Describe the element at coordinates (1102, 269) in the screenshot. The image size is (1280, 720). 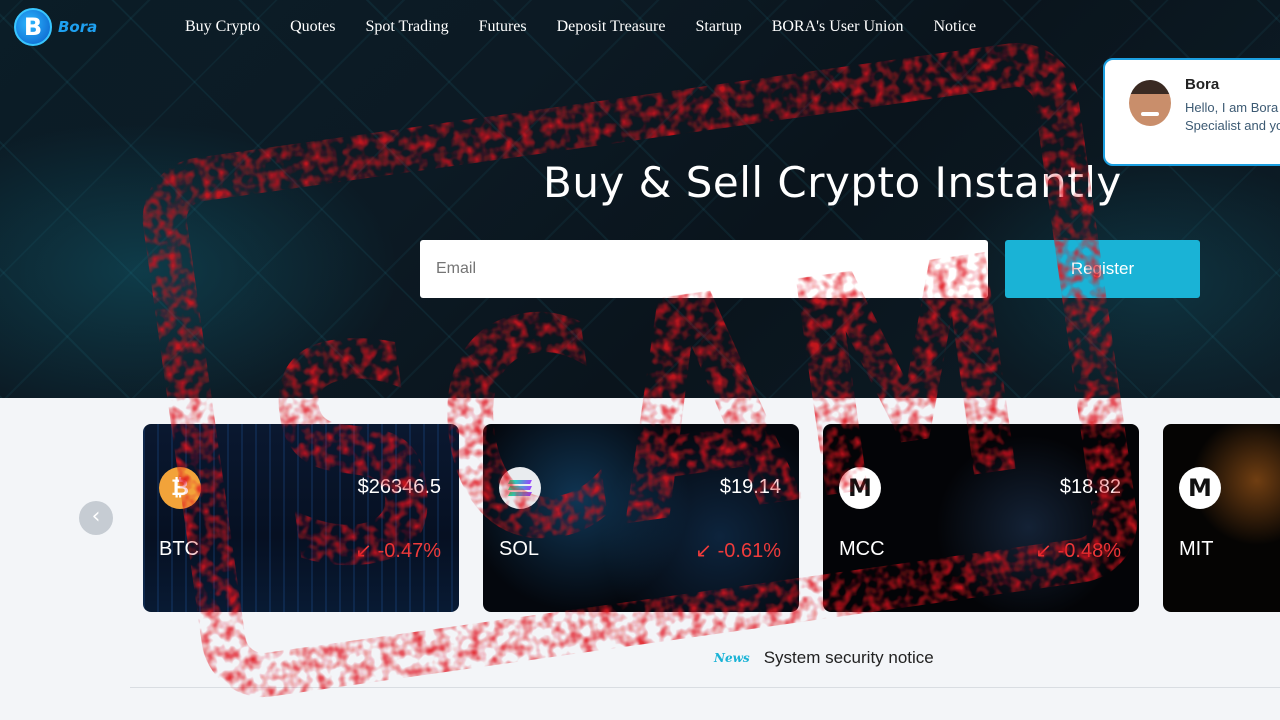
I see `register-button: Register` at that location.